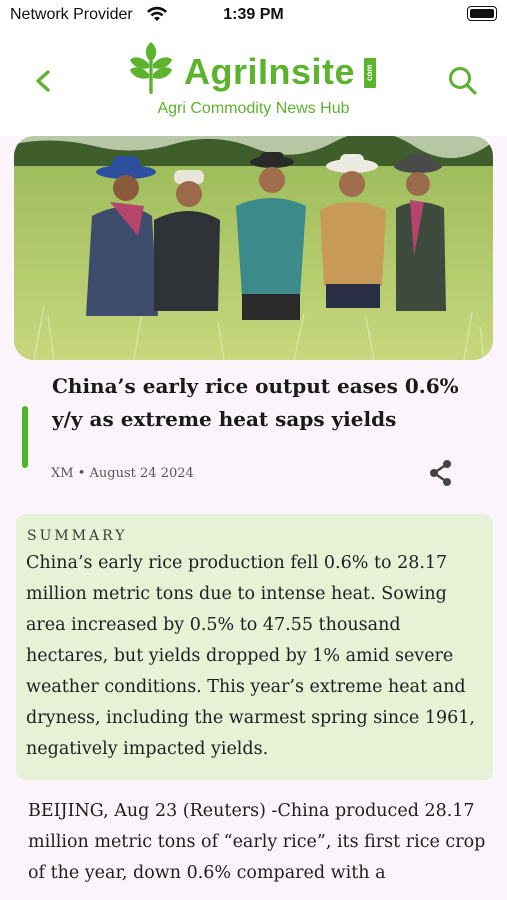 This screenshot has height=900, width=507. I want to click on chevron-left-icon, so click(44, 81).